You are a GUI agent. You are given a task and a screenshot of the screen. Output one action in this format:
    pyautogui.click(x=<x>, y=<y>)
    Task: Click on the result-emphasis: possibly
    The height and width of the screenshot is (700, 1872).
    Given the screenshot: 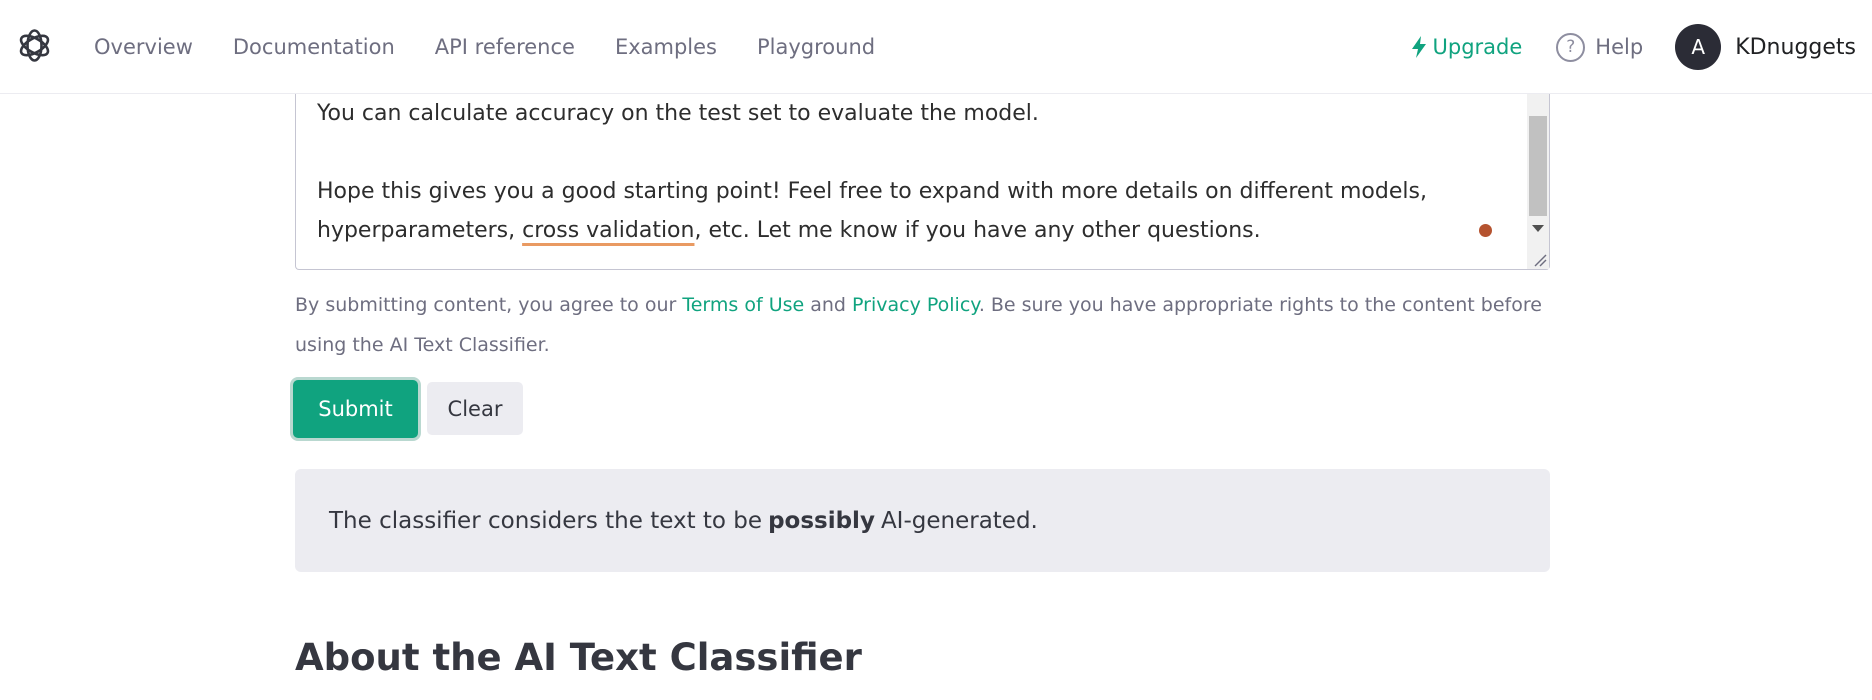 What is the action you would take?
    pyautogui.click(x=821, y=520)
    